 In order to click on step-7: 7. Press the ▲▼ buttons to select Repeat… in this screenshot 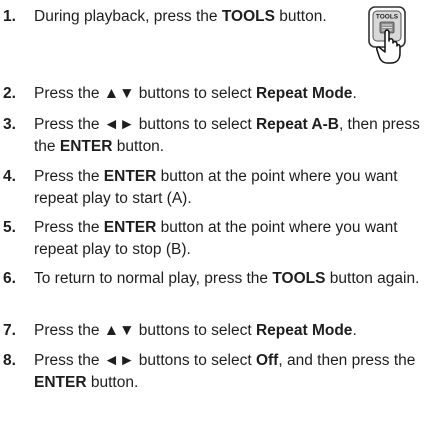, I will do `click(221, 331)`.